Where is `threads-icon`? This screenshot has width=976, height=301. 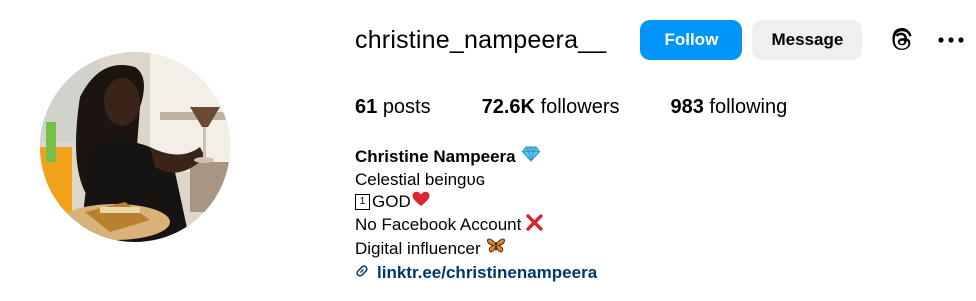
threads-icon is located at coordinates (902, 40).